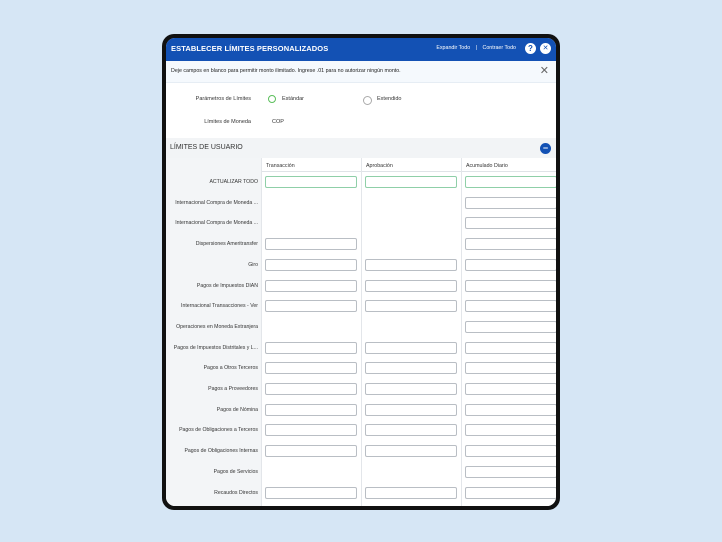 The height and width of the screenshot is (542, 722). I want to click on expand-all-link: Expandir Todo, so click(453, 48).